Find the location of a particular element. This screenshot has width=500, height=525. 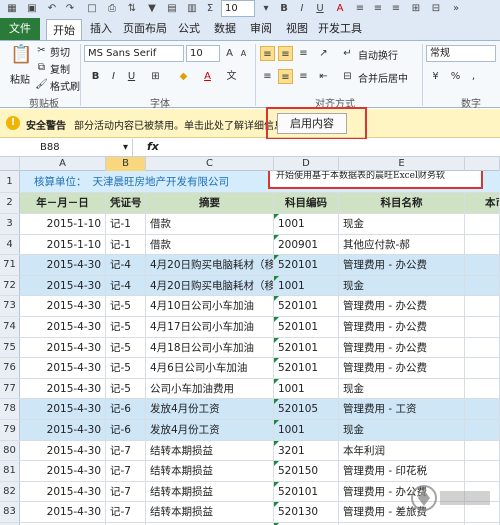

summary-cell: 4月17日公司小车加油 is located at coordinates (210, 327).